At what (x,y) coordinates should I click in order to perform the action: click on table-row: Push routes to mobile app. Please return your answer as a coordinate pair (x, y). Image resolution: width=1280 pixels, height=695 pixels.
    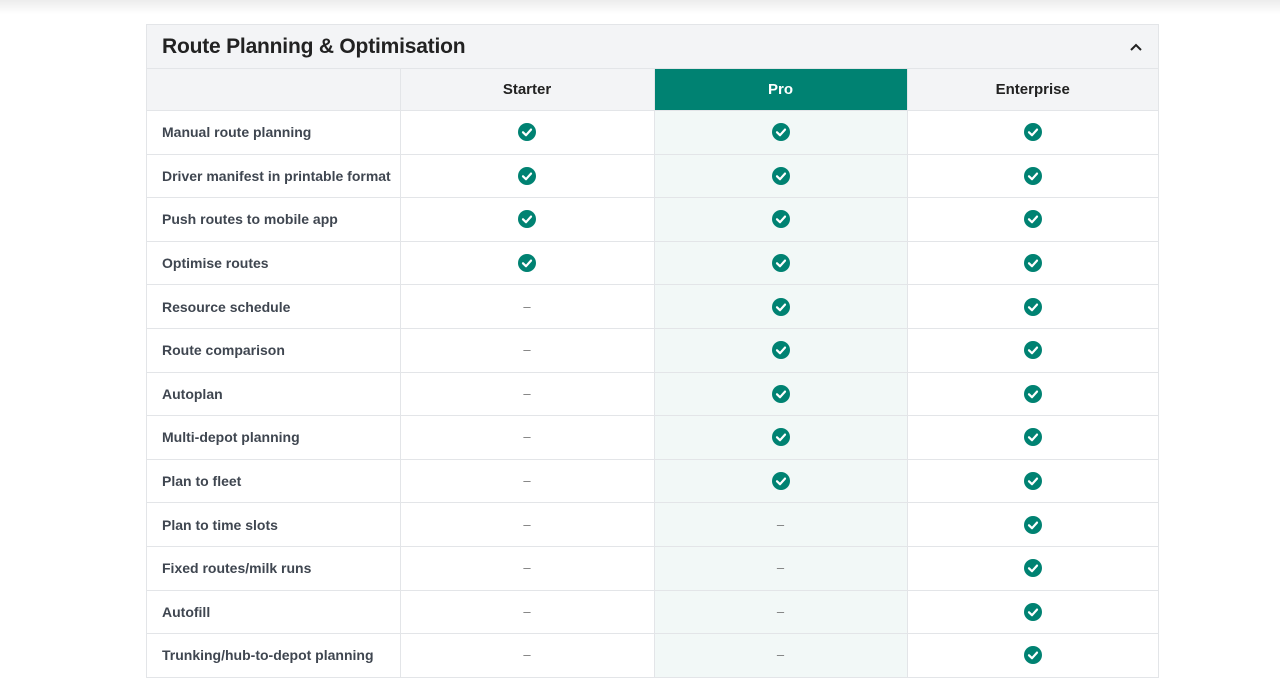
    Looking at the image, I should click on (652, 219).